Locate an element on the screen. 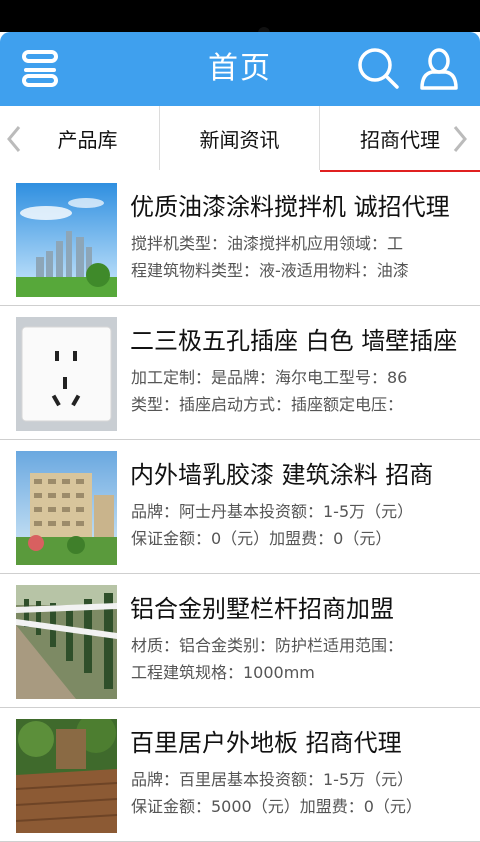 The image size is (480, 842). desc-line: 品牌：百里居基本投资额：1-5万（元） is located at coordinates (272, 779).